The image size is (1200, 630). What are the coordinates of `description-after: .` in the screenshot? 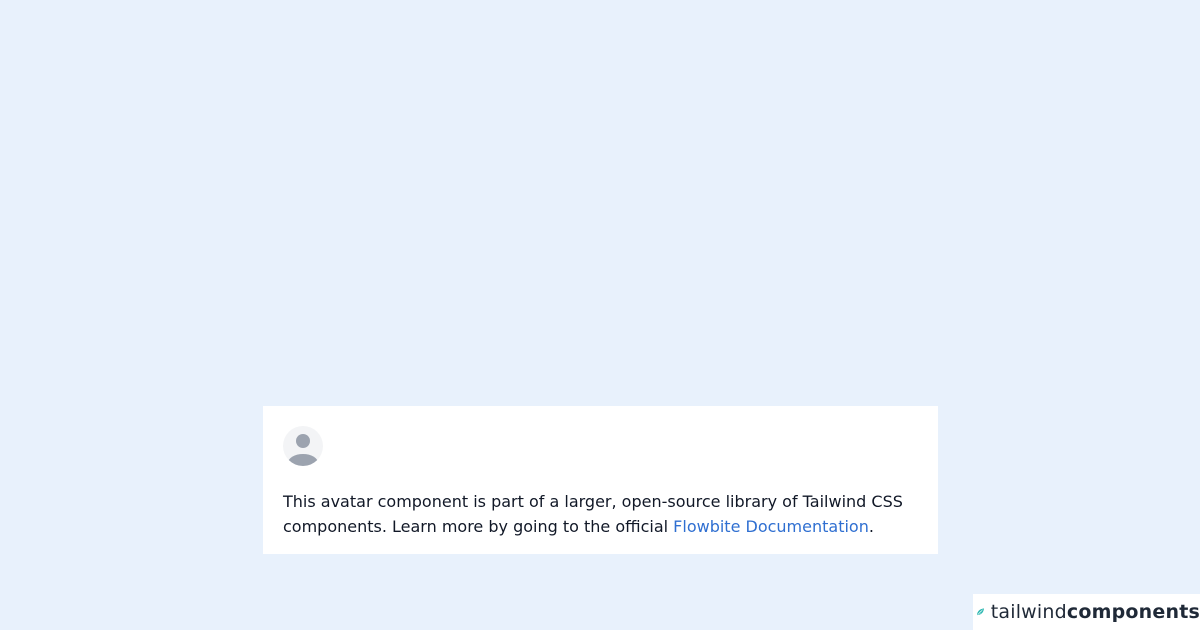 It's located at (871, 526).